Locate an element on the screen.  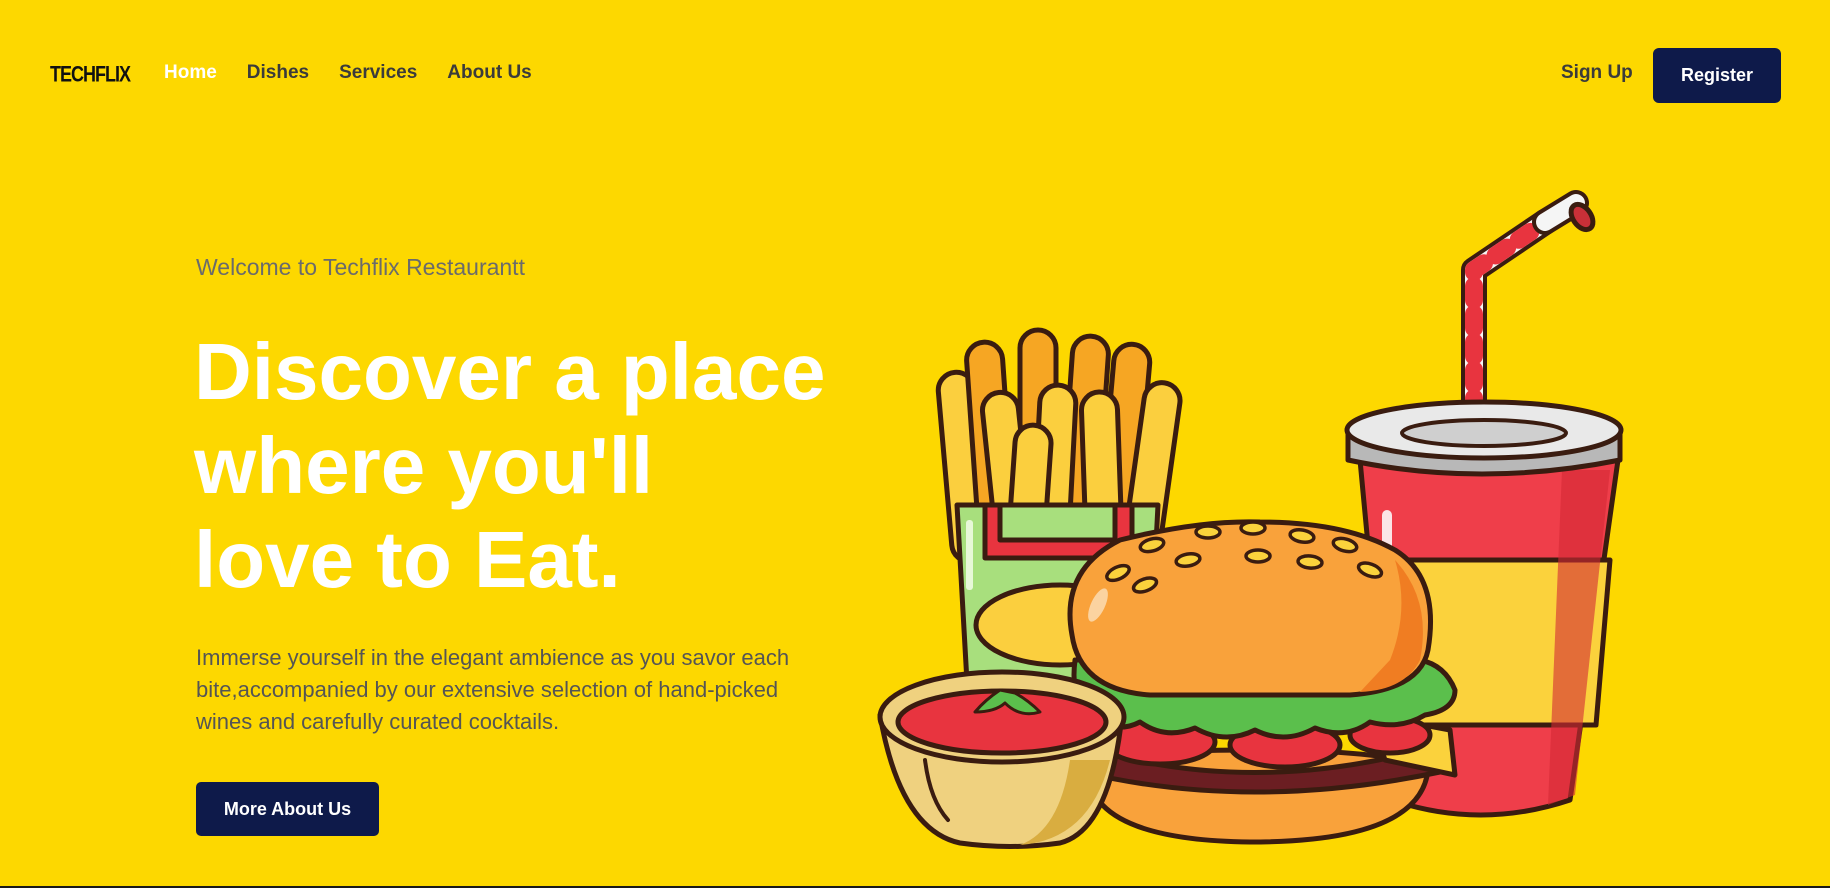
nav-item-dishes: Dishes is located at coordinates (278, 73).